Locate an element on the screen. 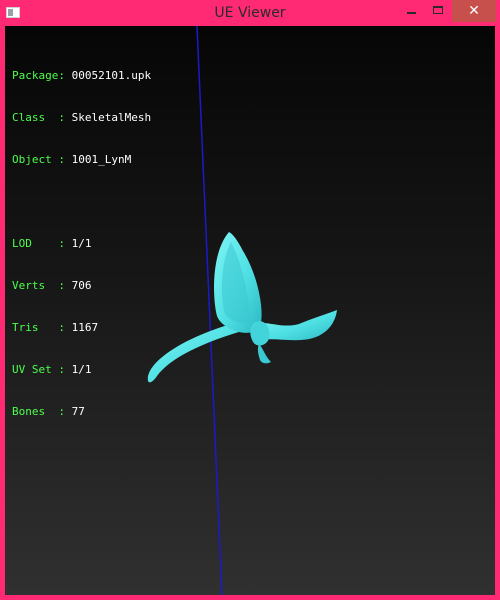  info-value: 77 is located at coordinates (78, 411).